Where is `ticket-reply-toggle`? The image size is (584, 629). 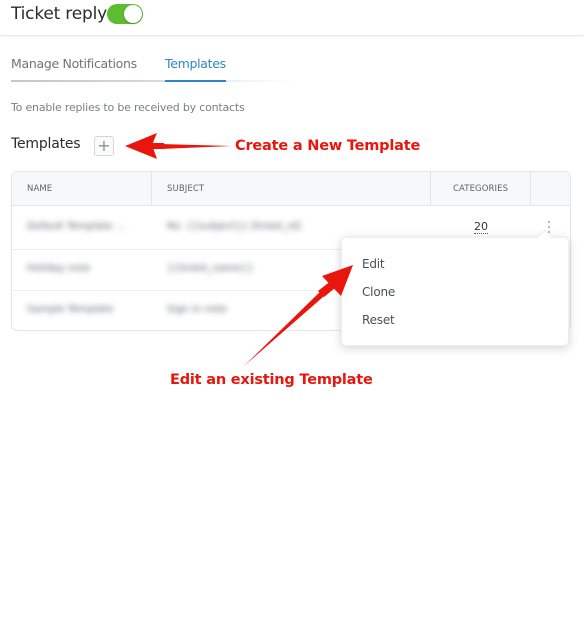 ticket-reply-toggle is located at coordinates (125, 14).